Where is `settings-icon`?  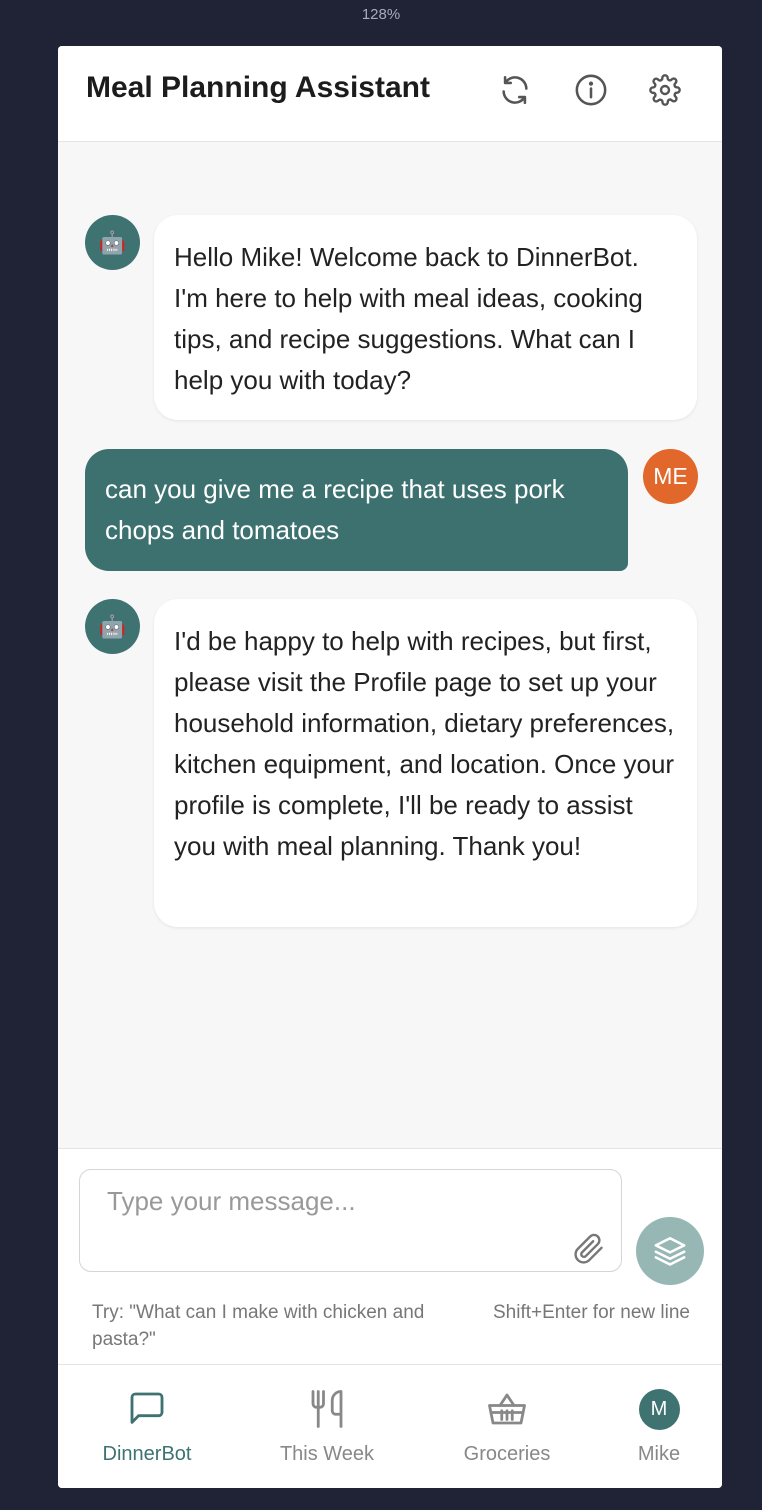 settings-icon is located at coordinates (665, 90).